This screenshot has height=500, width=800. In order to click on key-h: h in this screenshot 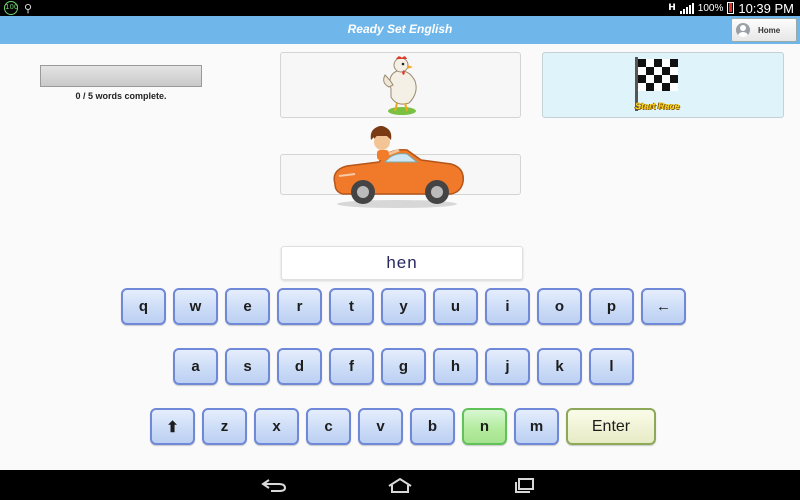, I will do `click(455, 366)`.